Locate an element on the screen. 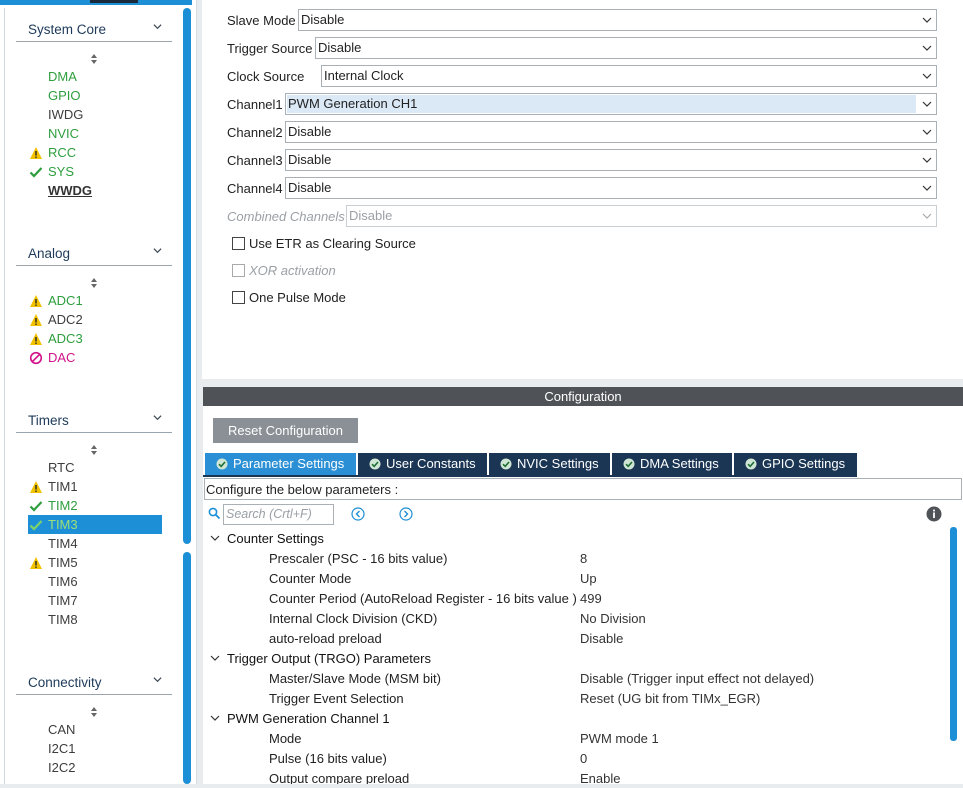  sidebar-item-tim7: TIM7 is located at coordinates (95, 600).